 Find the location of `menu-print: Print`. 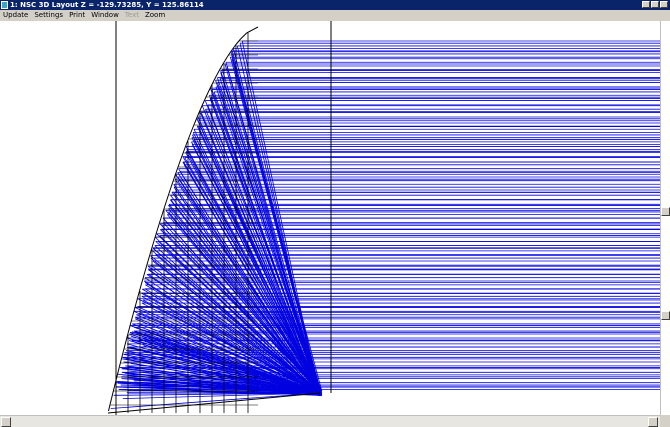

menu-print: Print is located at coordinates (77, 15).